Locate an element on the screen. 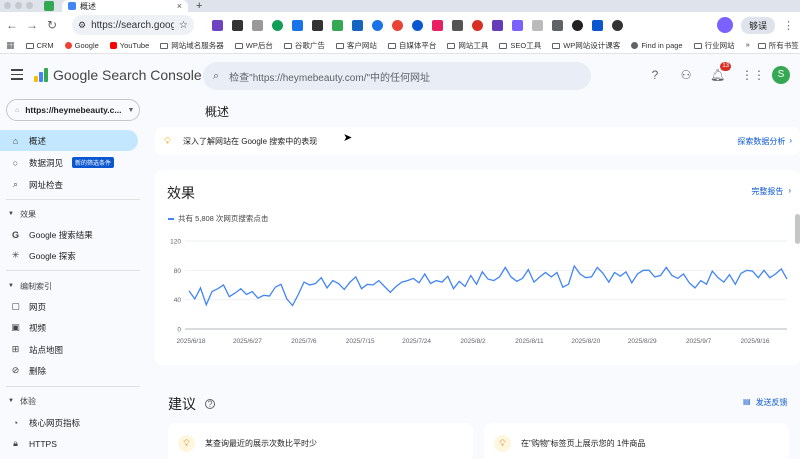 The image size is (800, 459). apps-grid-icon: ⋮⋮ is located at coordinates (753, 75).